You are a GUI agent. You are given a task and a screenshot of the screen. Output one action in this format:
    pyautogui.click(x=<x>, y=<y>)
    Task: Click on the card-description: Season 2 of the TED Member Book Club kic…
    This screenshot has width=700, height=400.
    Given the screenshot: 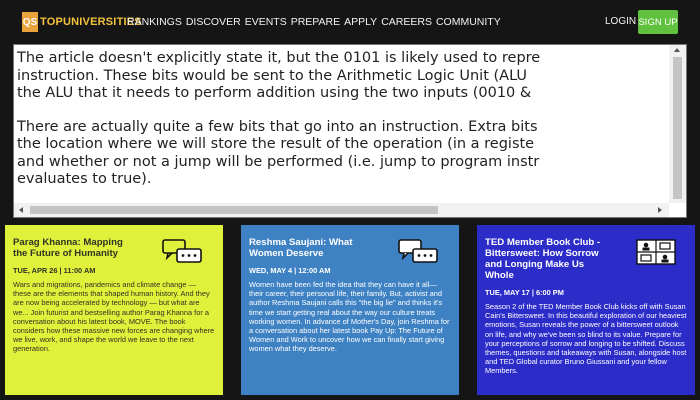 What is the action you would take?
    pyautogui.click(x=586, y=339)
    